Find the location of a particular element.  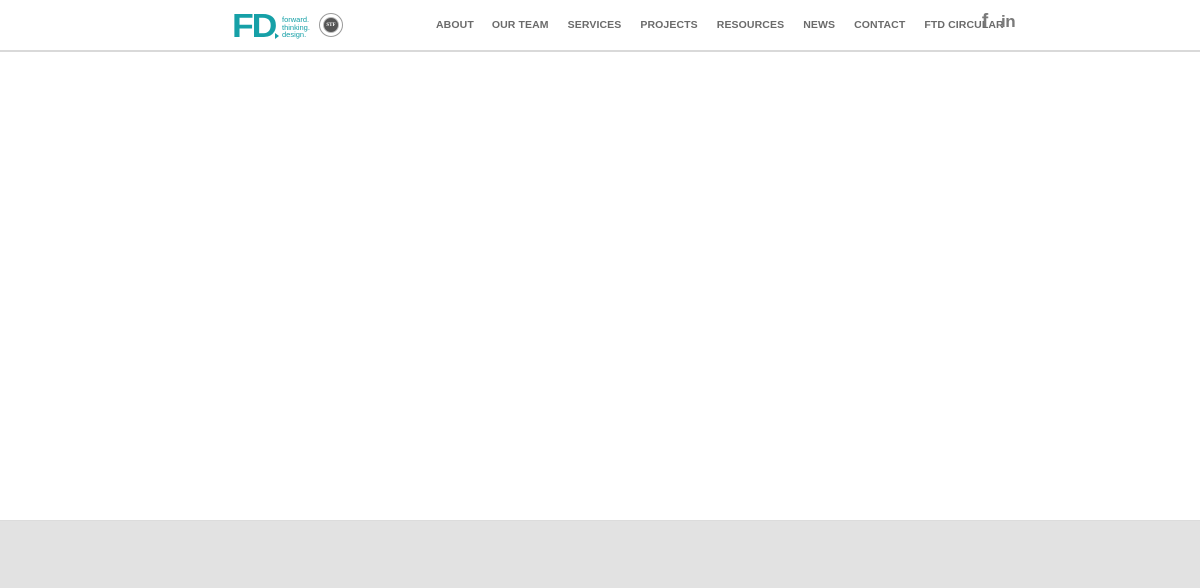

nav-item-about: ABOUT is located at coordinates (455, 25).